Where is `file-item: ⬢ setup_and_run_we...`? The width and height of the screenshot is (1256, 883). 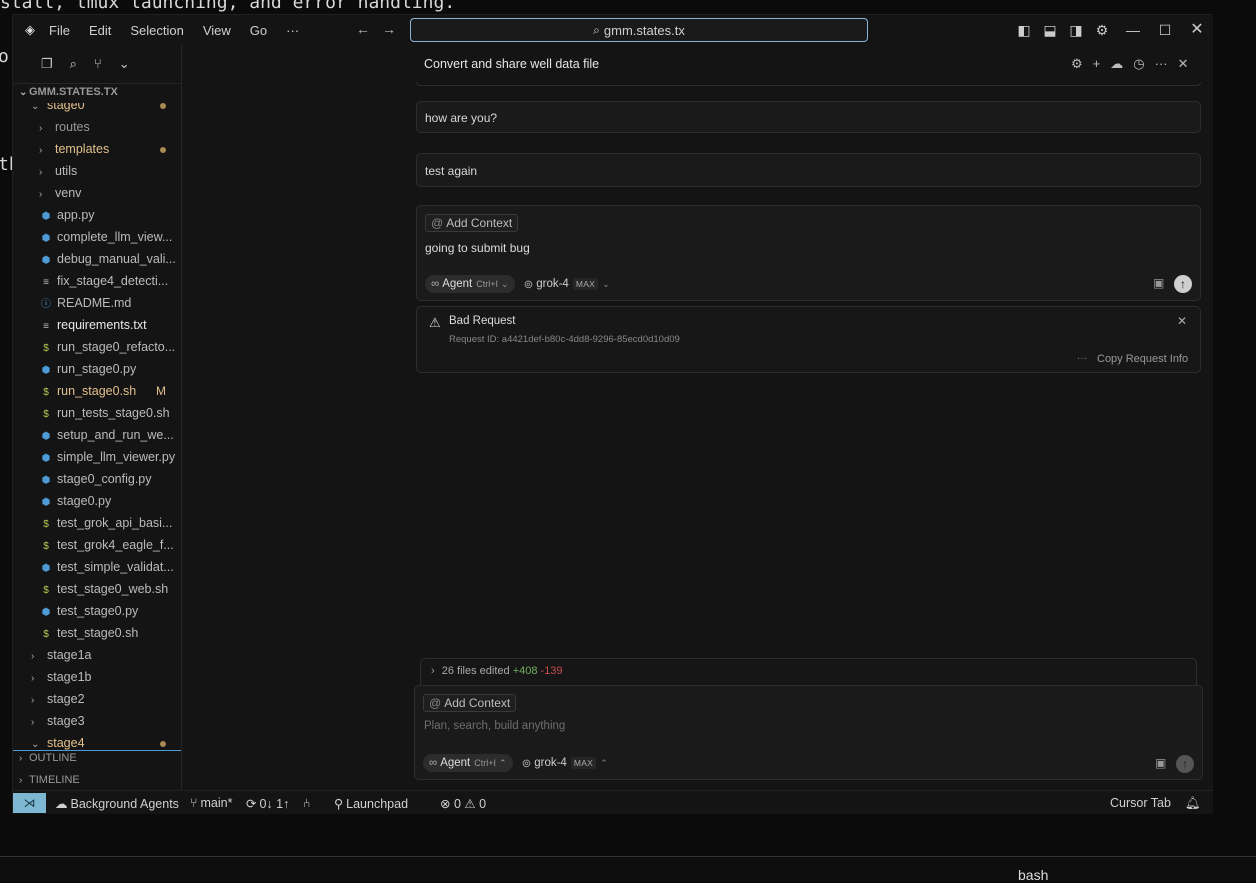
file-item: ⬢ setup_and_run_we... is located at coordinates (110, 435).